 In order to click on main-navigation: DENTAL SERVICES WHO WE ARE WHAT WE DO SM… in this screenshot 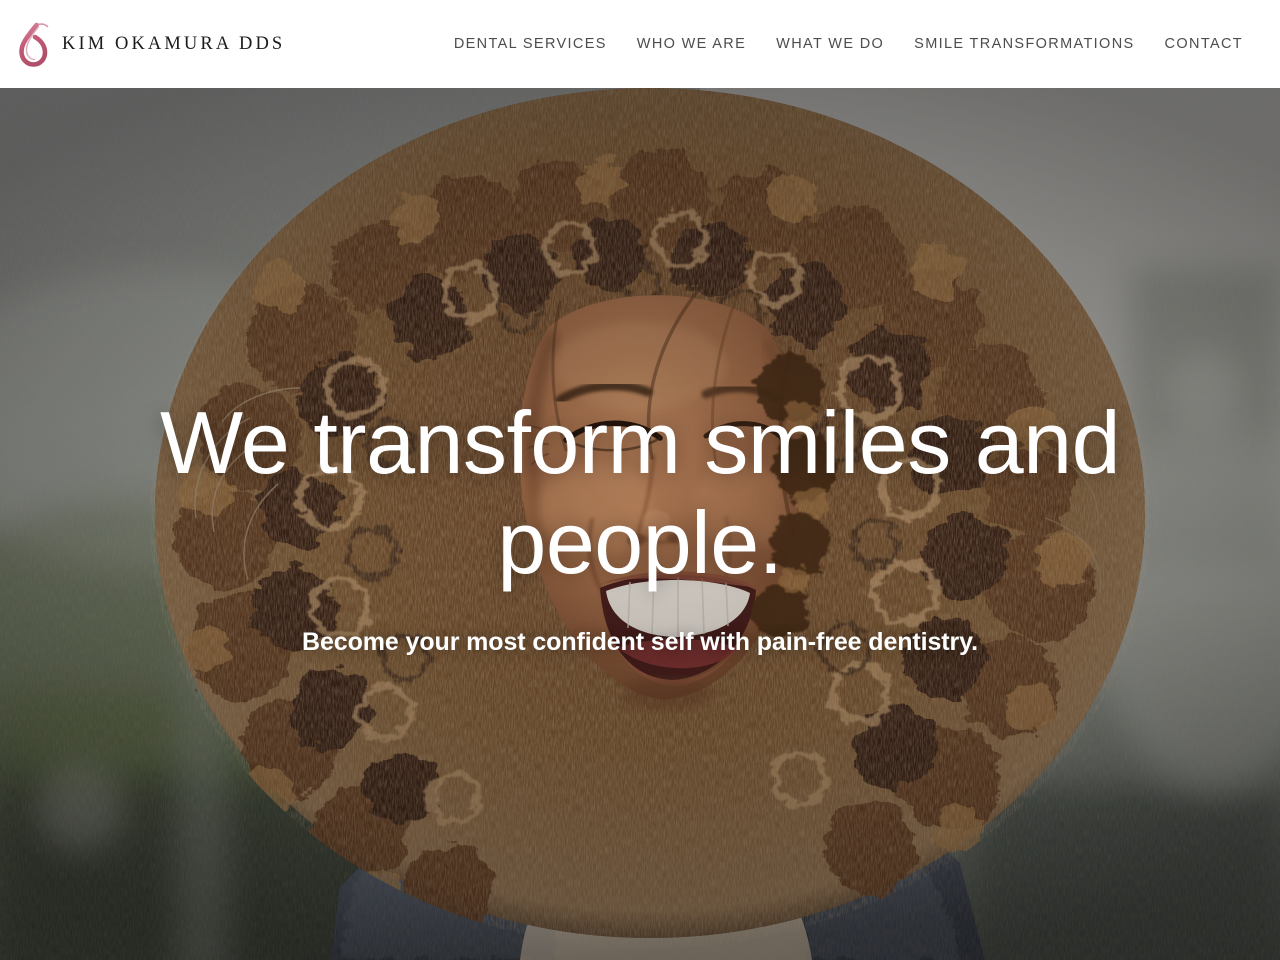, I will do `click(859, 44)`.